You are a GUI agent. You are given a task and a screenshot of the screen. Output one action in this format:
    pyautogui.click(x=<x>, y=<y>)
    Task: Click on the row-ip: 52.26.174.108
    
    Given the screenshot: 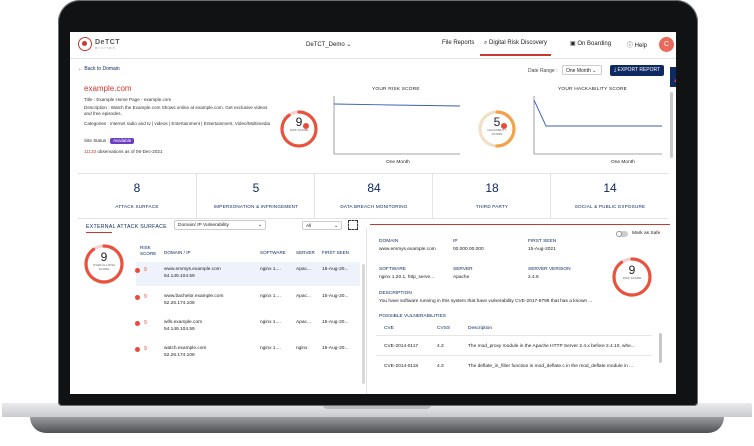 What is the action you would take?
    pyautogui.click(x=179, y=303)
    